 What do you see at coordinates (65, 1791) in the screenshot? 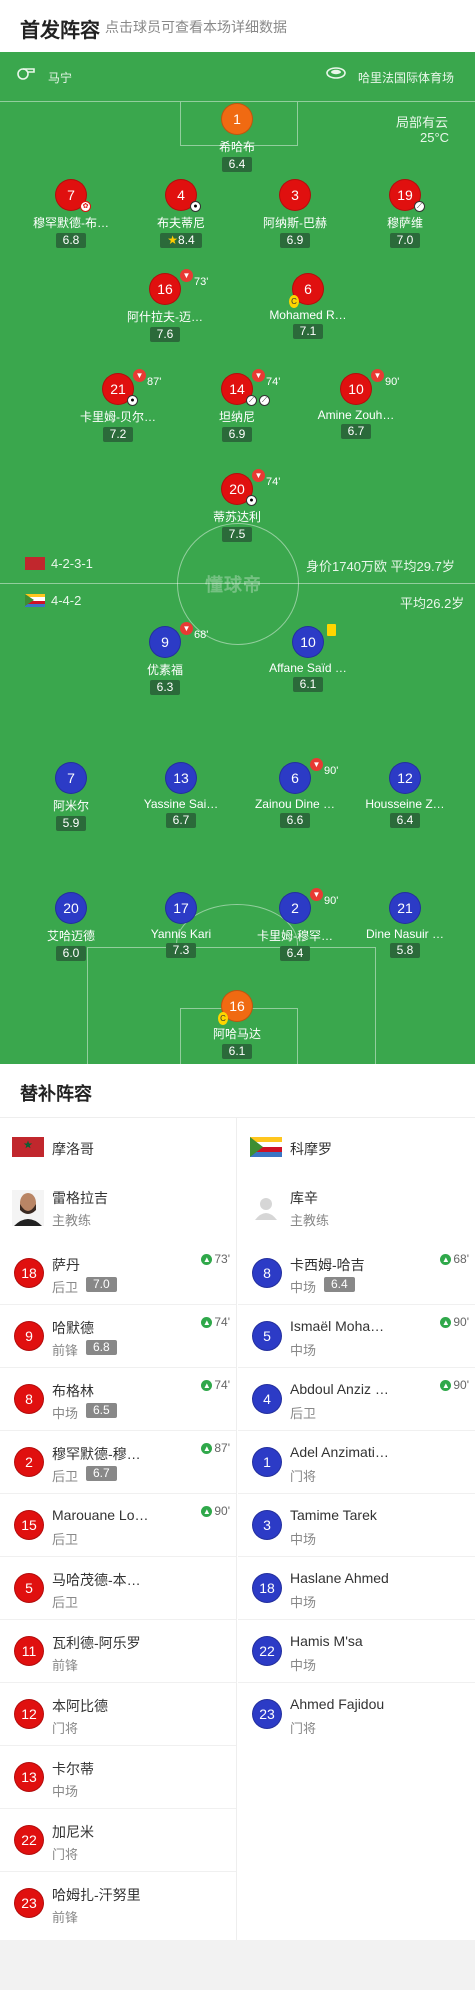
I see `sub-position: 中场` at bounding box center [65, 1791].